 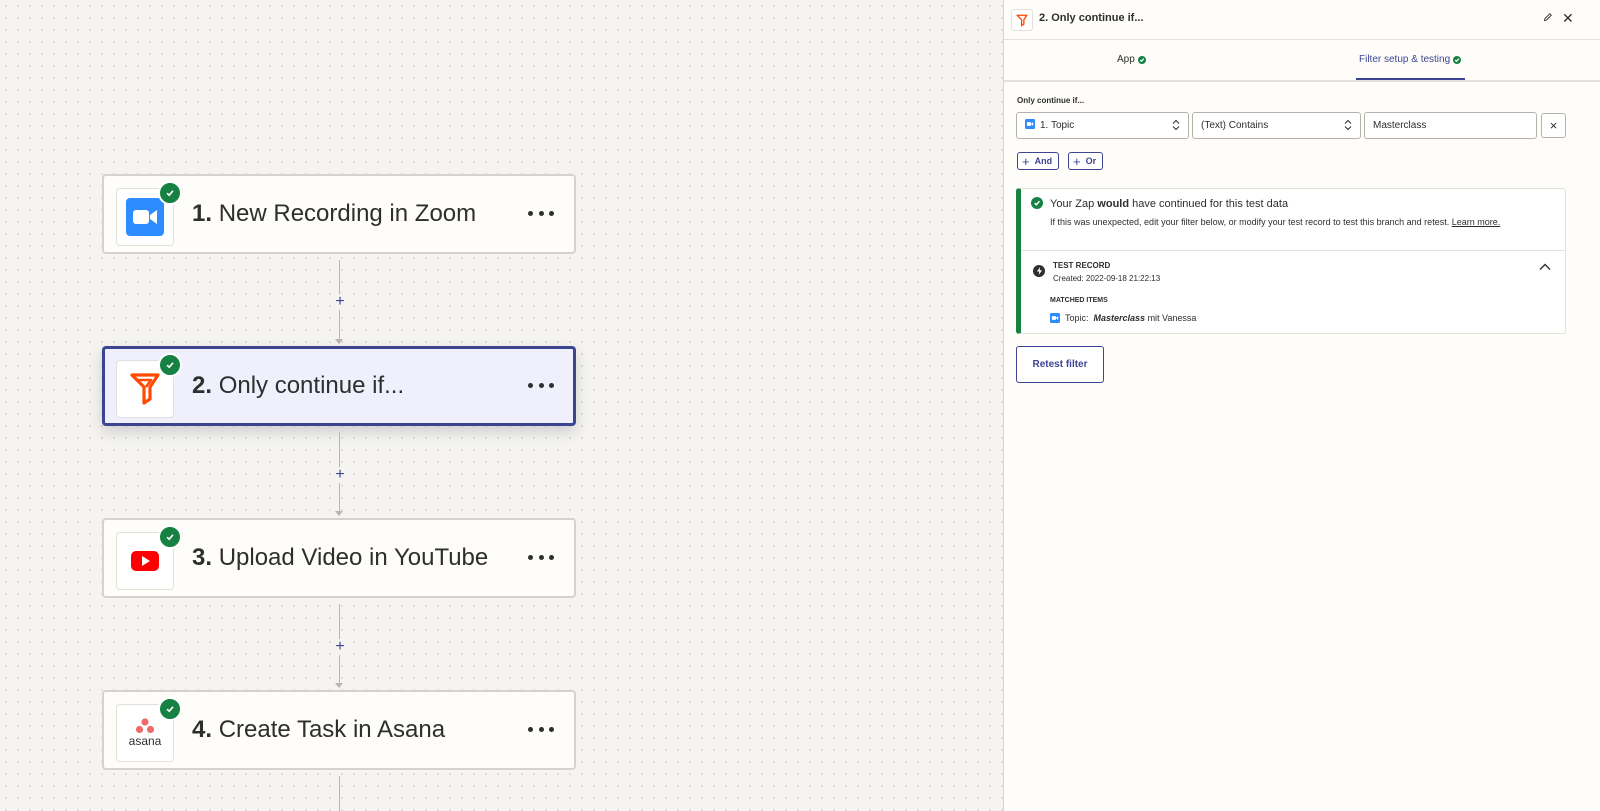 What do you see at coordinates (1079, 300) in the screenshot?
I see `matched-items-label: MATCHED ITEMS` at bounding box center [1079, 300].